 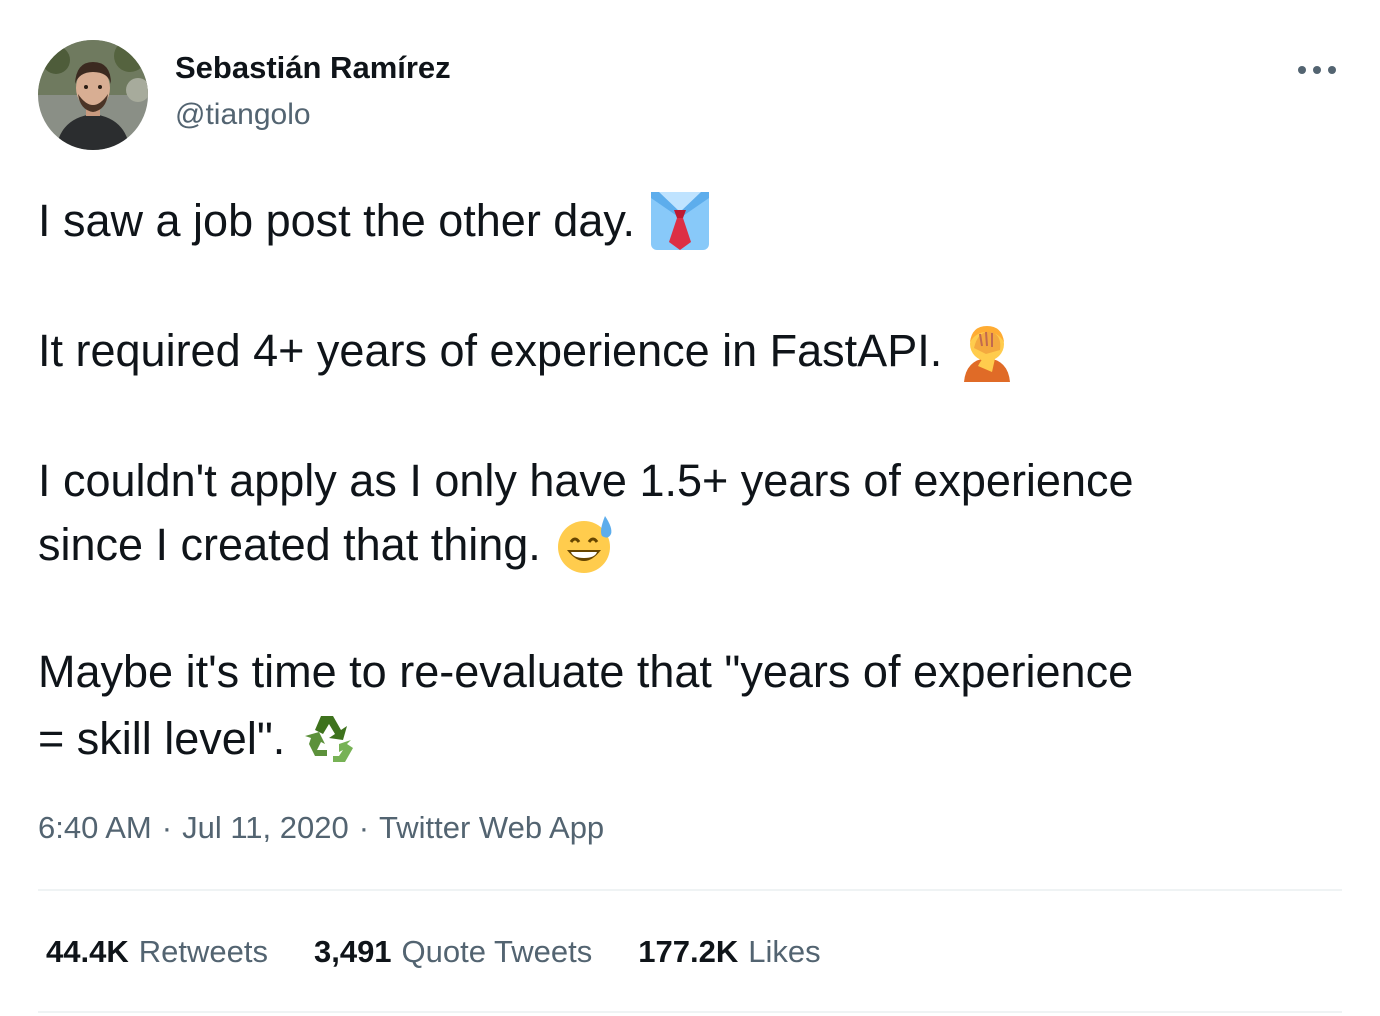 I want to click on tweet-line: = skill level"., so click(x=199, y=739).